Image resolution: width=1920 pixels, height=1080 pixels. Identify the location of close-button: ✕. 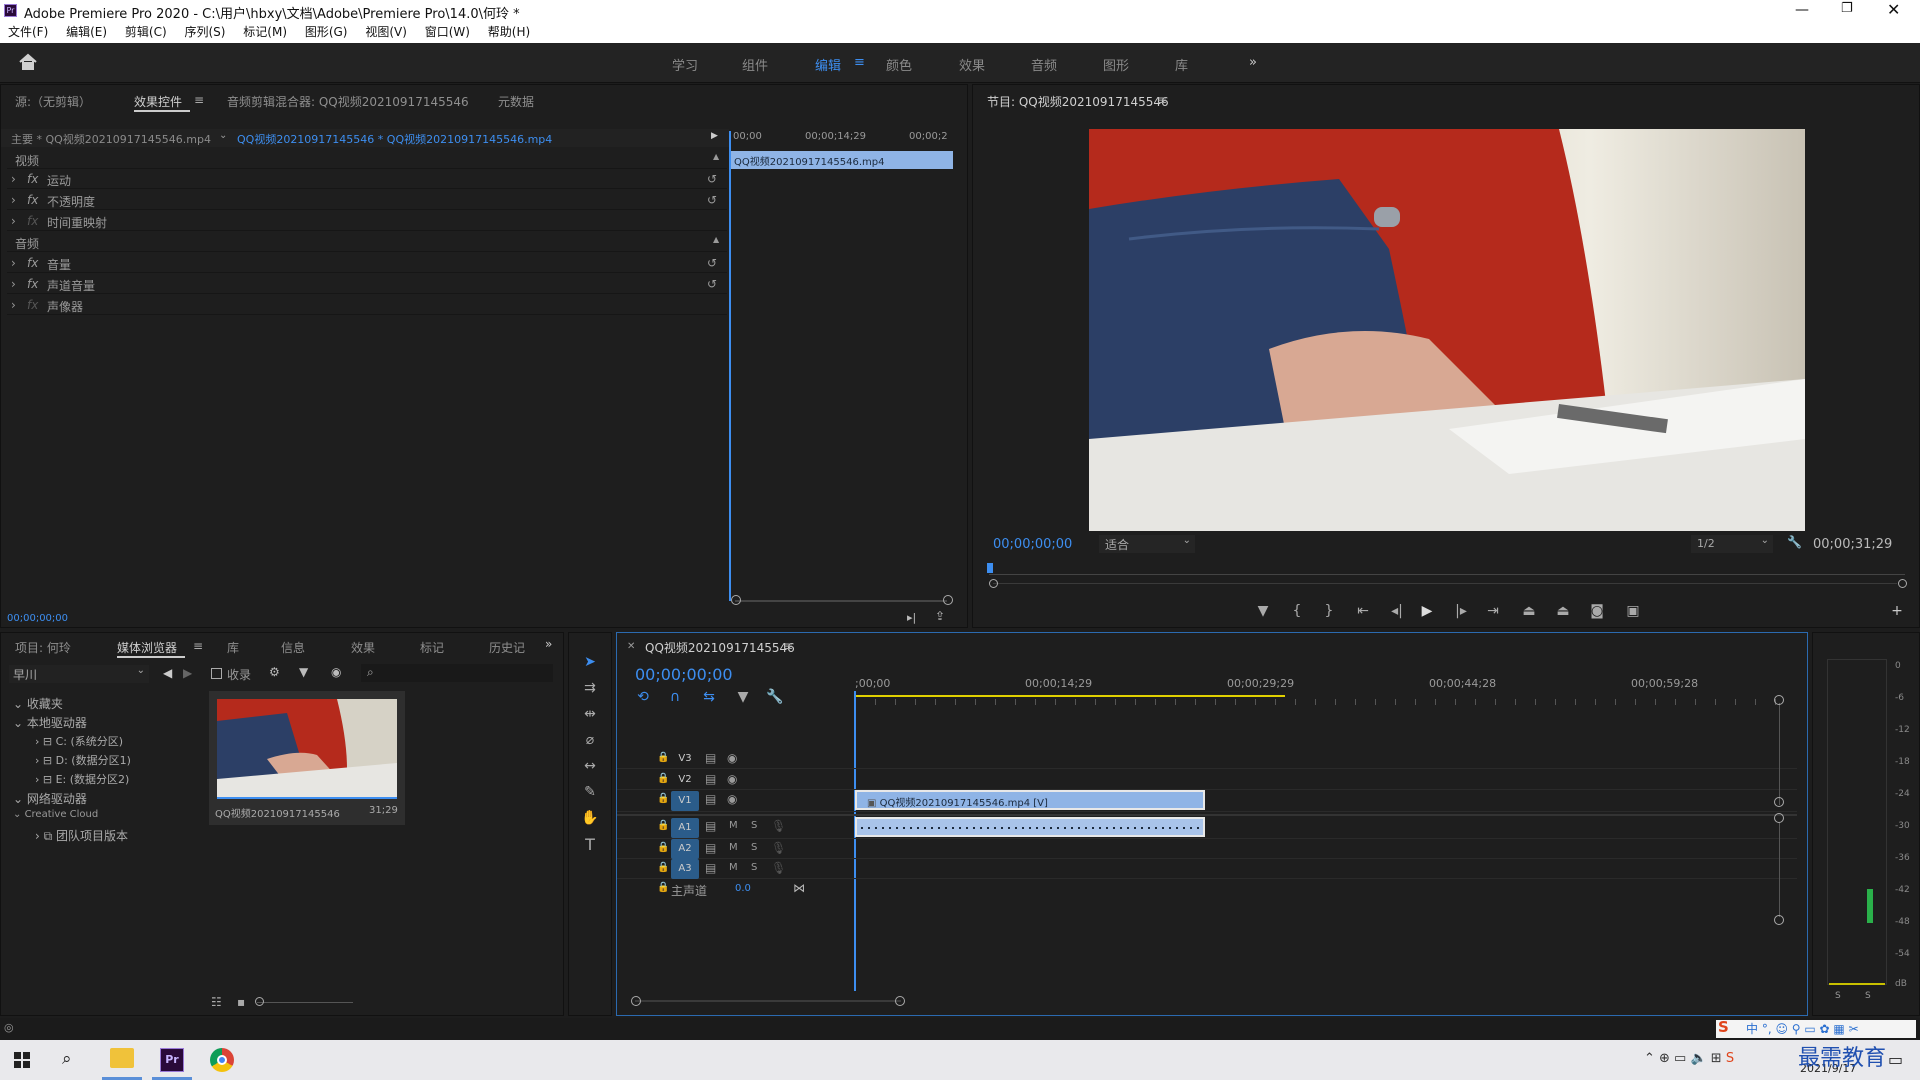
(1893, 9).